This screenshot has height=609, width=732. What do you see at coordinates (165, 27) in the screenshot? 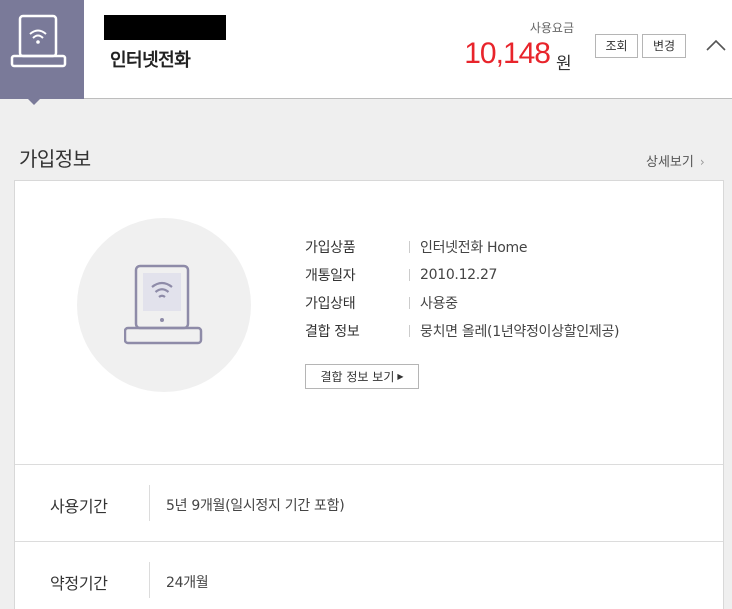
I see `redacted-block` at bounding box center [165, 27].